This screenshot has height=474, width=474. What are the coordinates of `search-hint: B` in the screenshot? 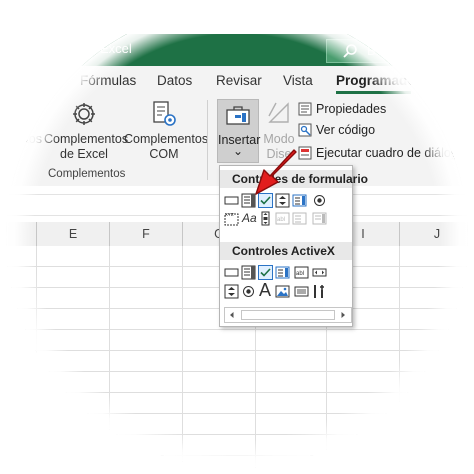 It's located at (371, 50).